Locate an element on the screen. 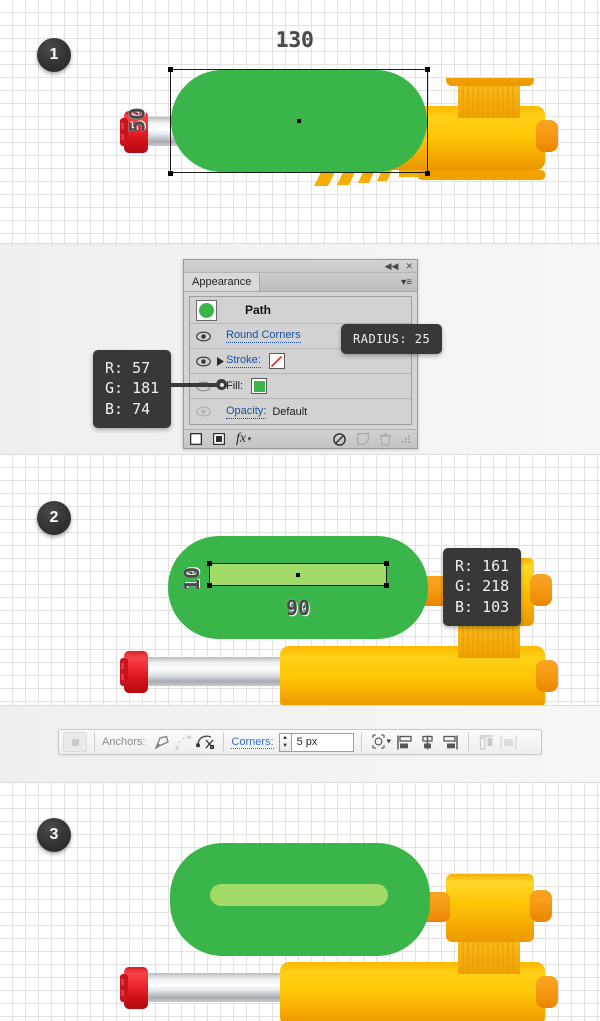 This screenshot has height=1021, width=600. collapse-panel-icon: ◀◀ is located at coordinates (392, 266).